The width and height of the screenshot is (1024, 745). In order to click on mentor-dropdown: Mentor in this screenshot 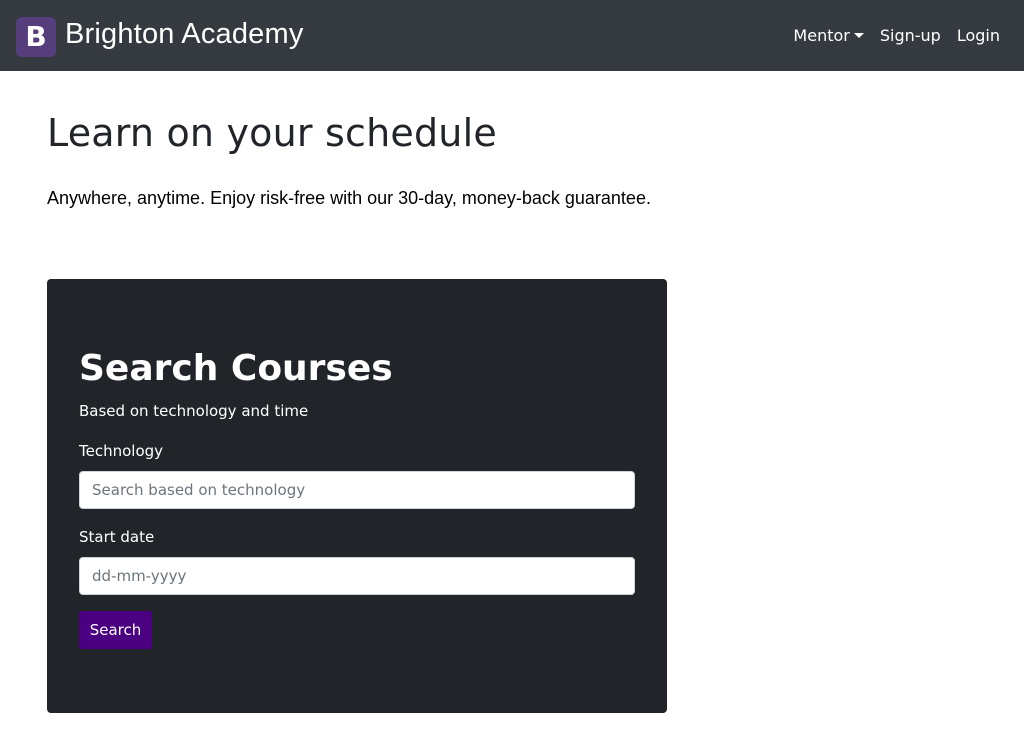, I will do `click(828, 36)`.